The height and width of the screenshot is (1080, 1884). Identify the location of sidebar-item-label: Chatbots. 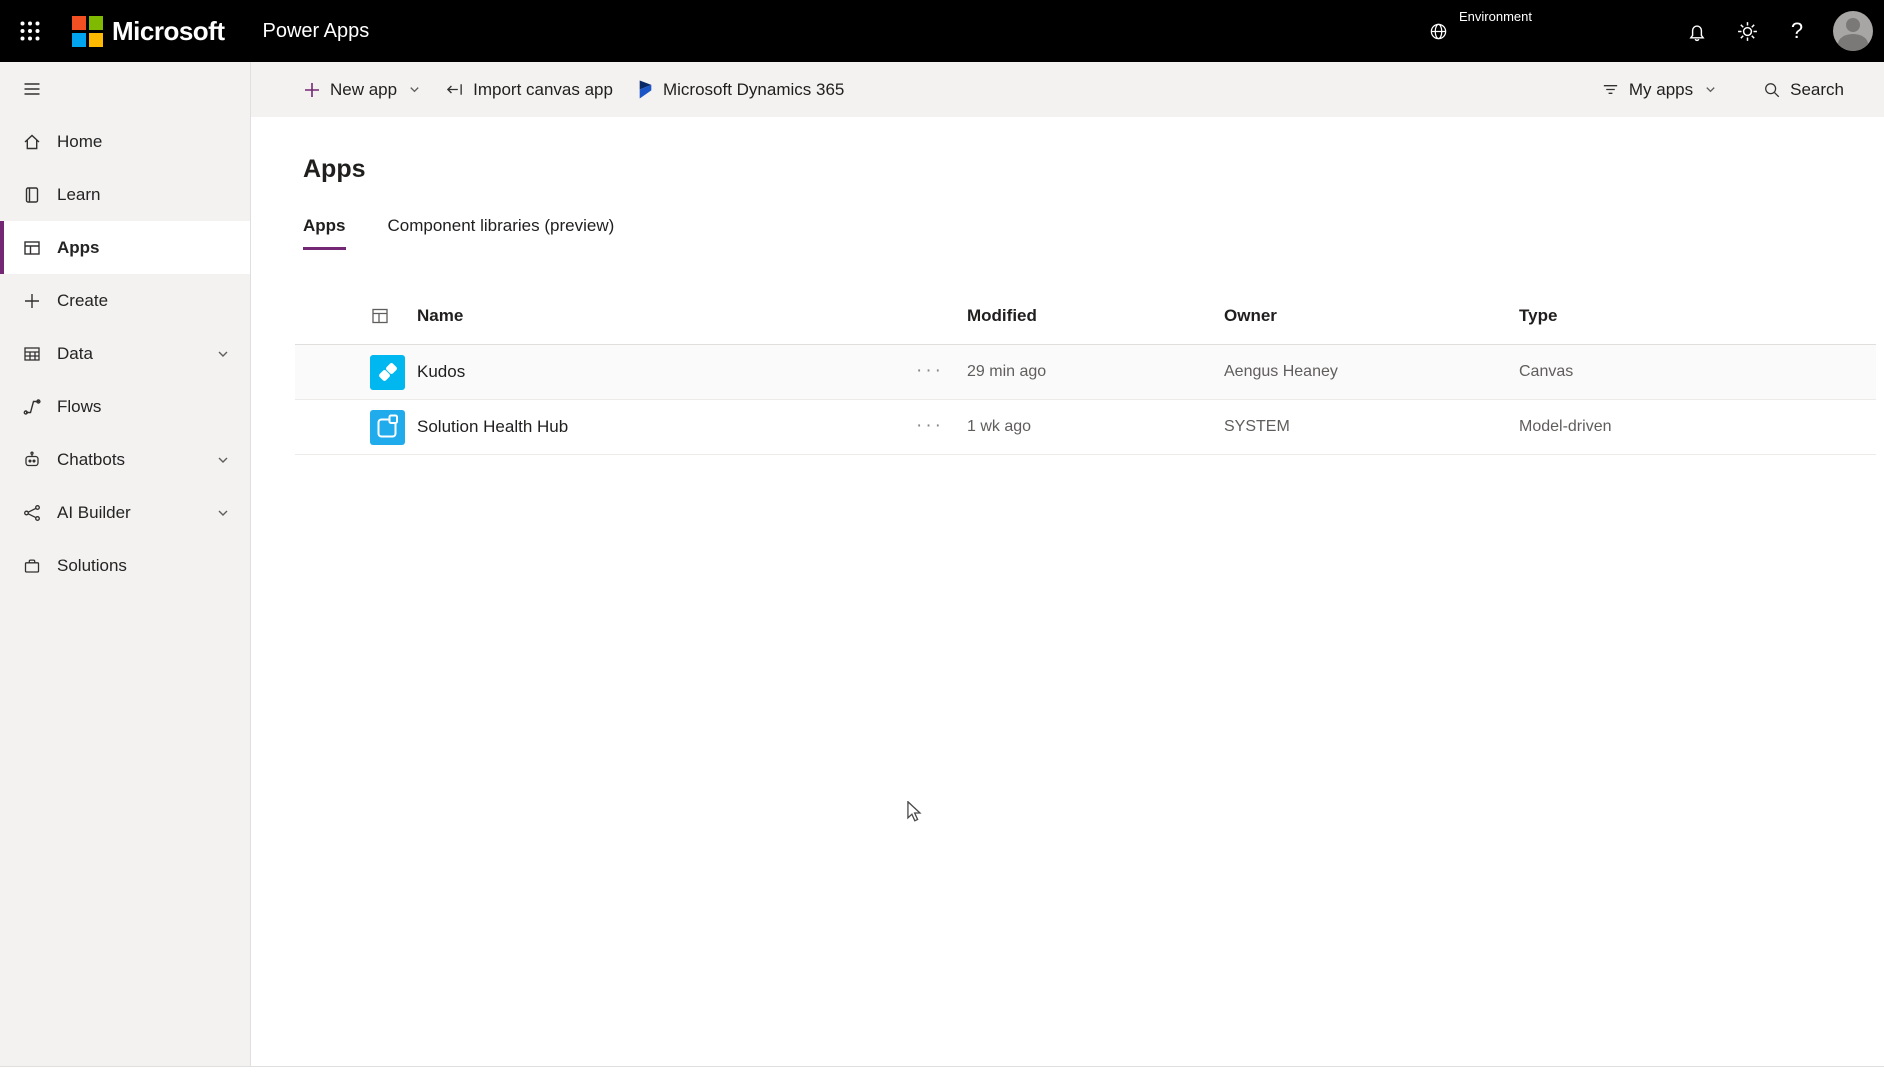
(91, 459).